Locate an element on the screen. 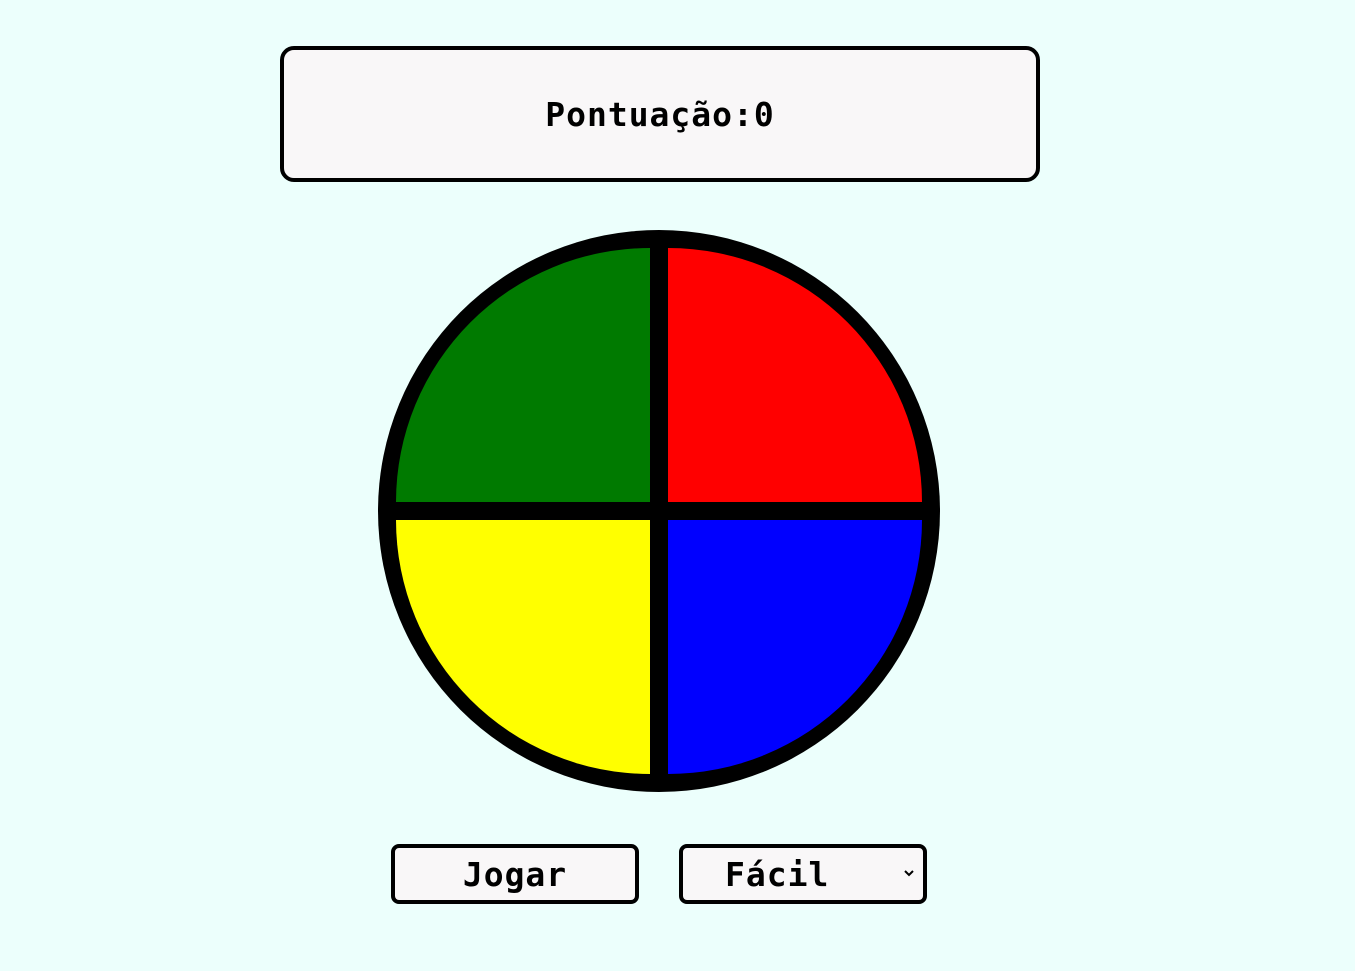  score-panel: Pontuação:0 is located at coordinates (660, 114).